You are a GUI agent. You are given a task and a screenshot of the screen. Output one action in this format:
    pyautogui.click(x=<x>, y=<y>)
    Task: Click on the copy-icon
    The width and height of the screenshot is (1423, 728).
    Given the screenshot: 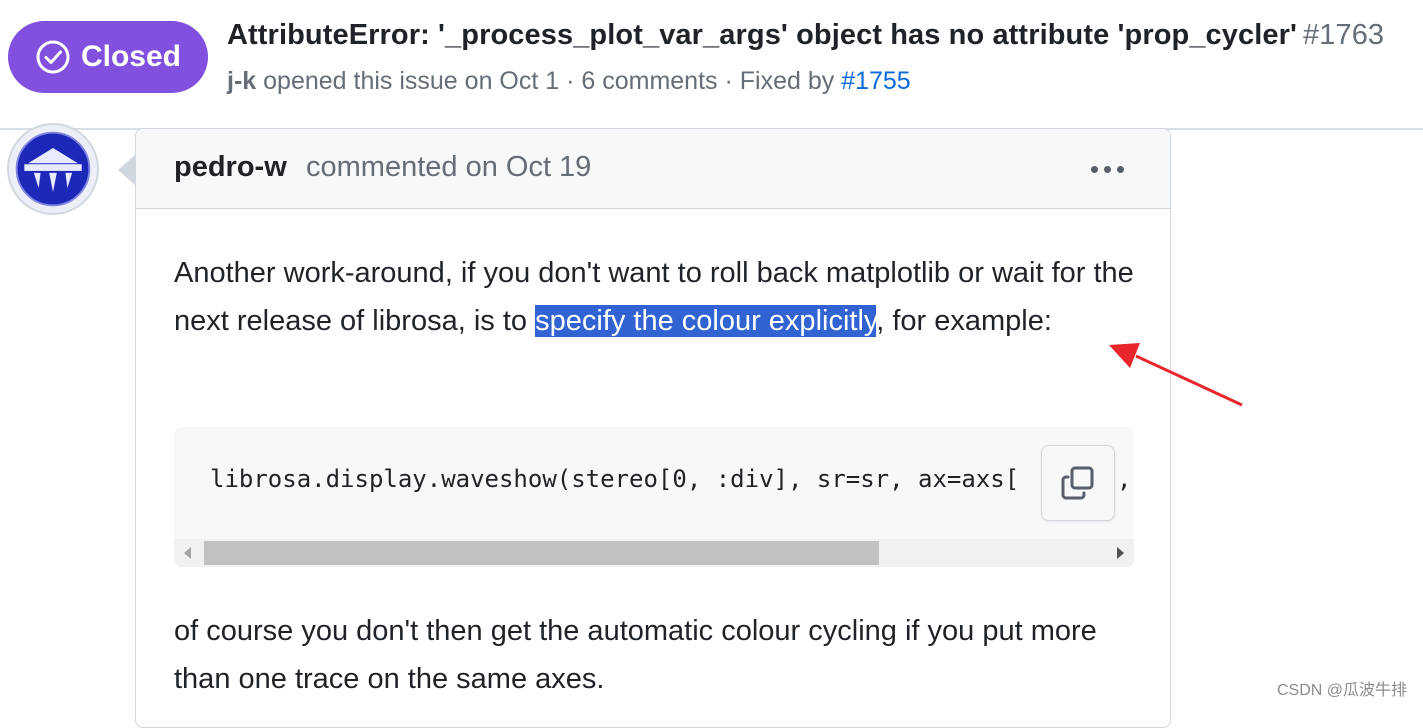 What is the action you would take?
    pyautogui.click(x=1077, y=483)
    